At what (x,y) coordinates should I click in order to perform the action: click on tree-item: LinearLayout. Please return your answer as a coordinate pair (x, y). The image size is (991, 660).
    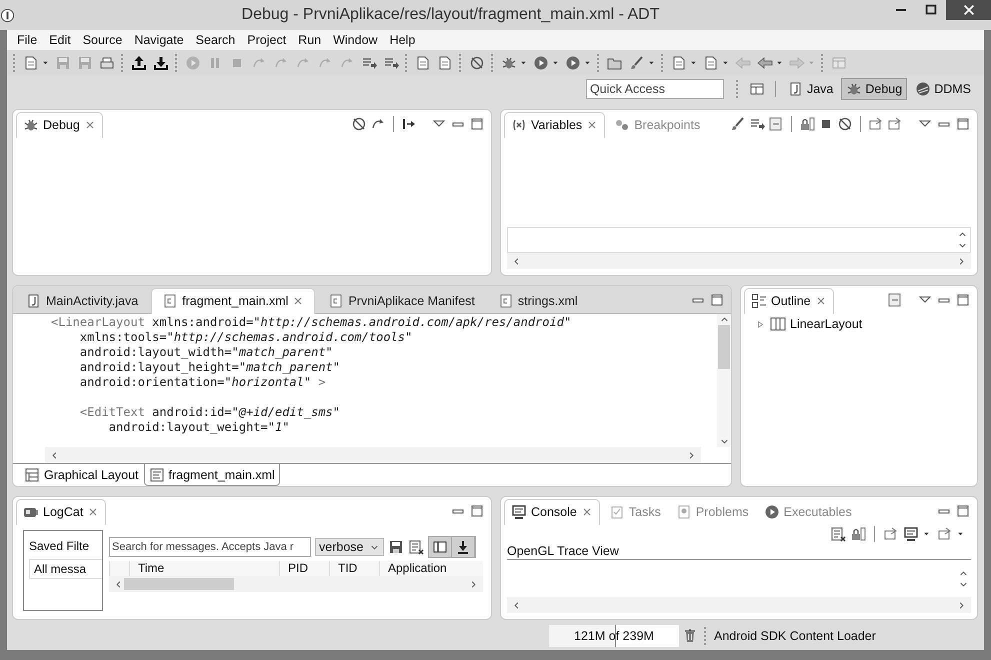
    Looking at the image, I should click on (826, 324).